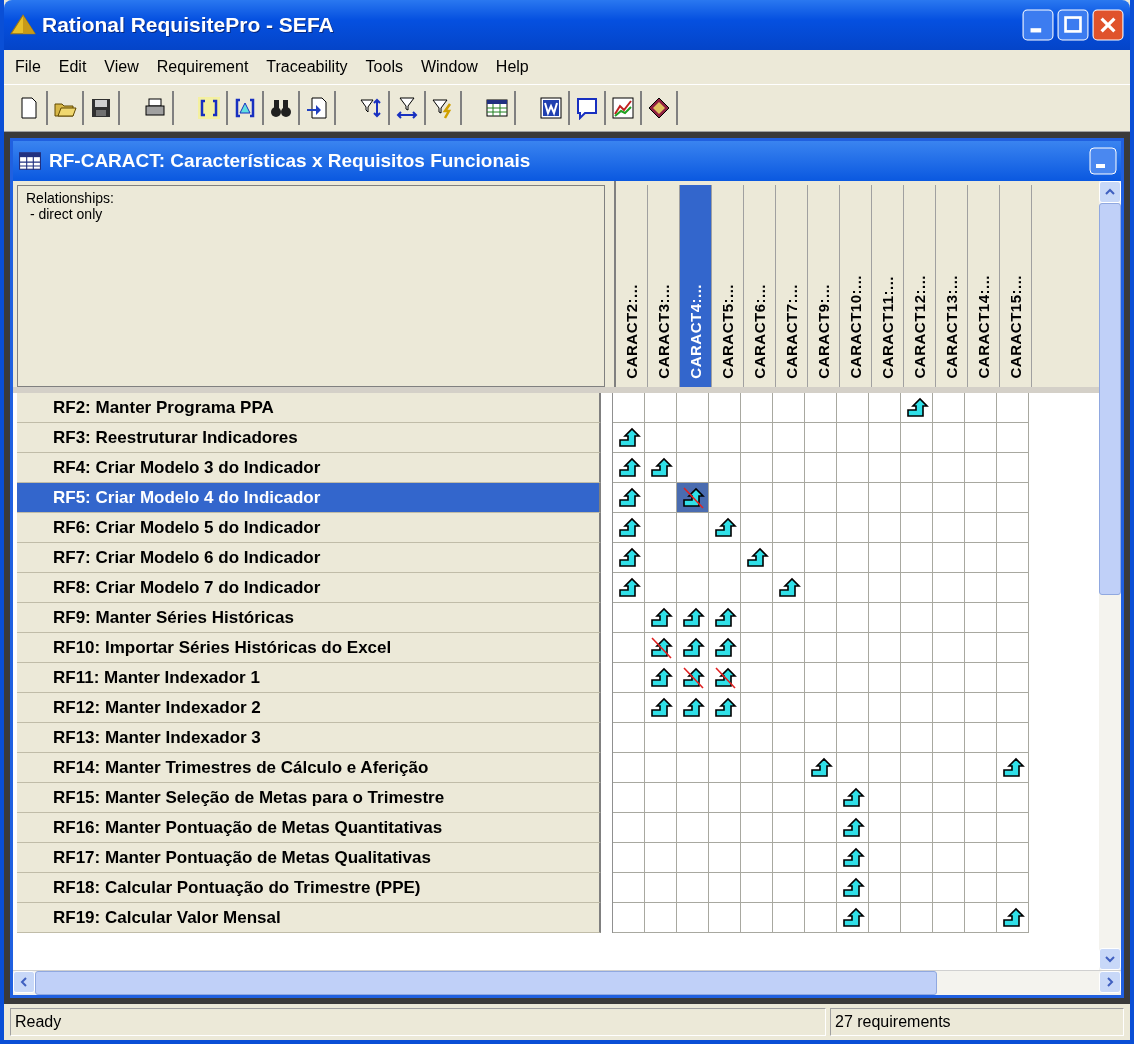 The height and width of the screenshot is (1044, 1134). I want to click on row-header: RF5: Criar Modelo 4 do Indicador, so click(309, 498).